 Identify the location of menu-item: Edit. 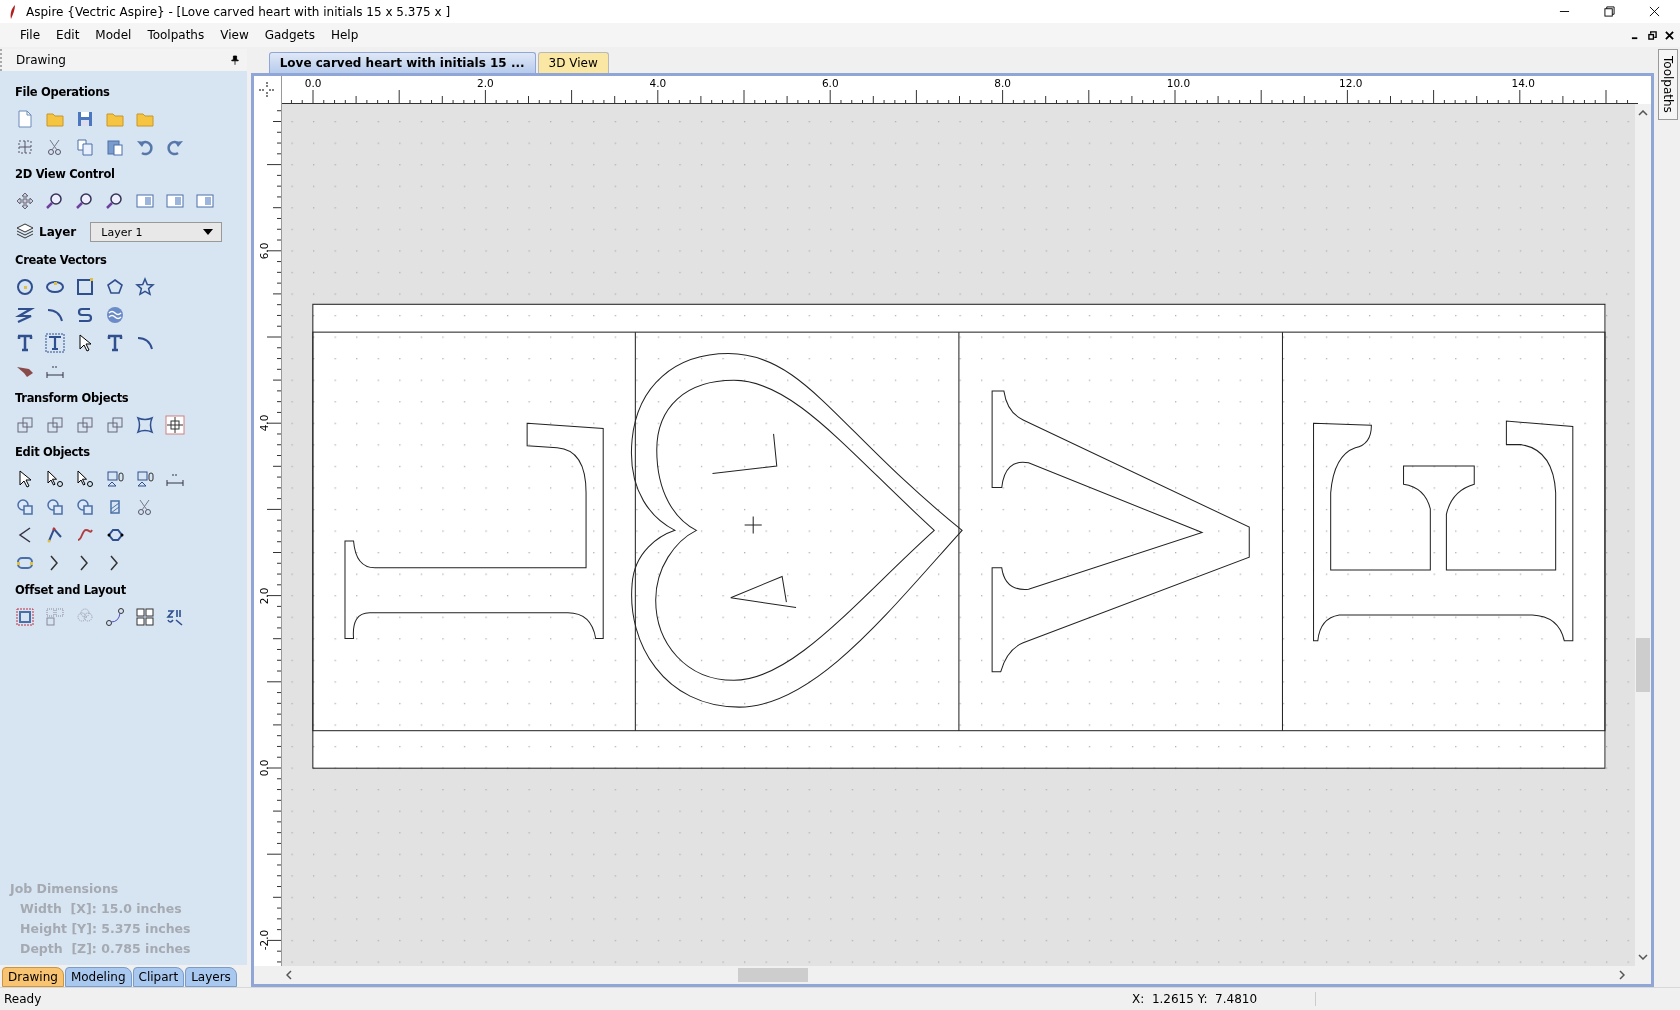
(68, 35).